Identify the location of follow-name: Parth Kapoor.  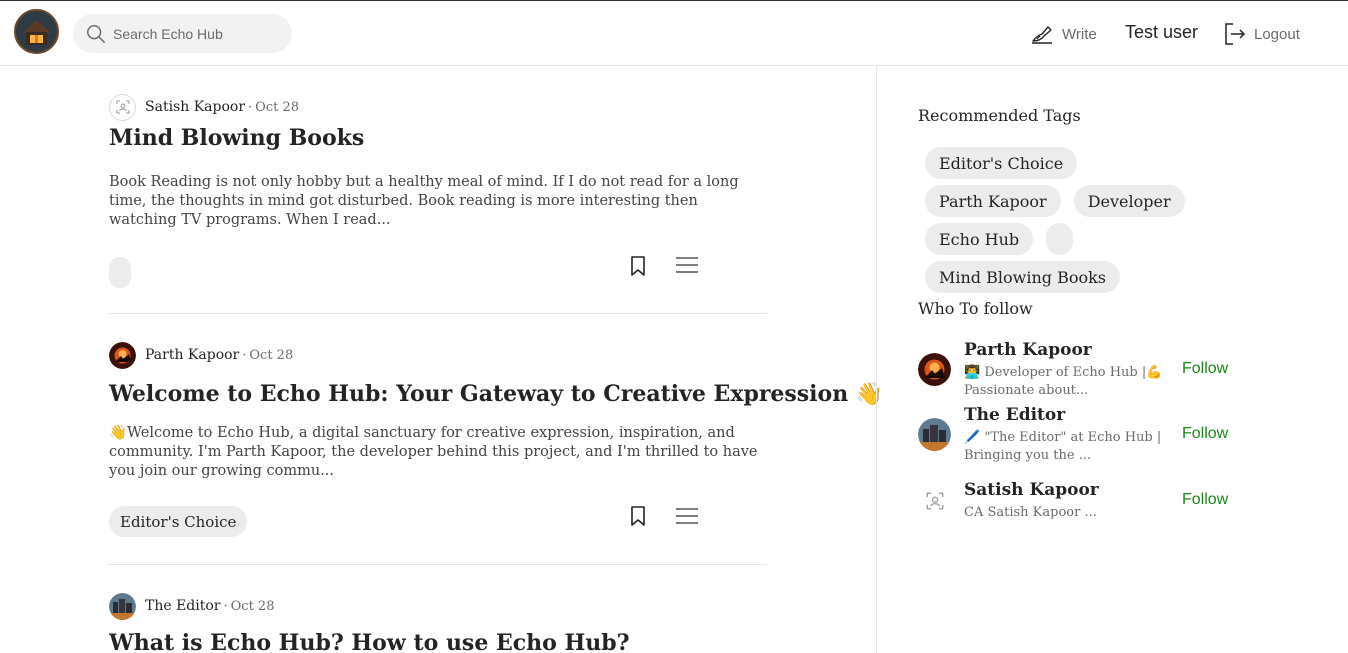
(1028, 350).